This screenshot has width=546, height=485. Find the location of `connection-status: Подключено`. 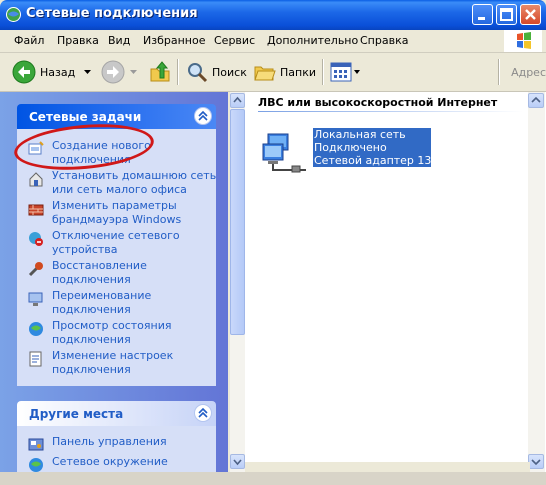

connection-status: Подключено is located at coordinates (350, 147).